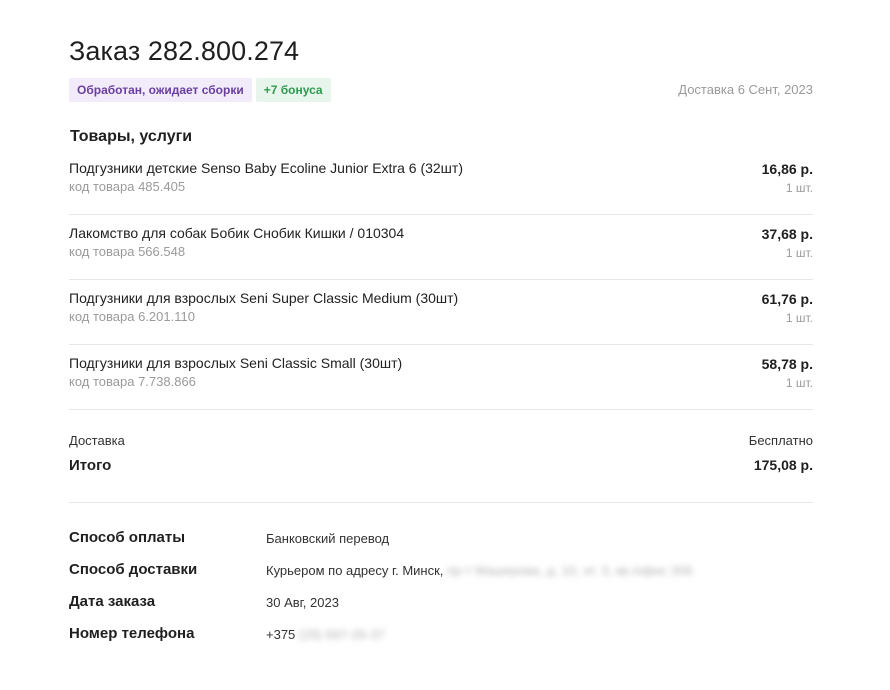  Describe the element at coordinates (355, 570) in the screenshot. I see `shipping-address-visible: Курьером по адресу г. Минск,` at that location.